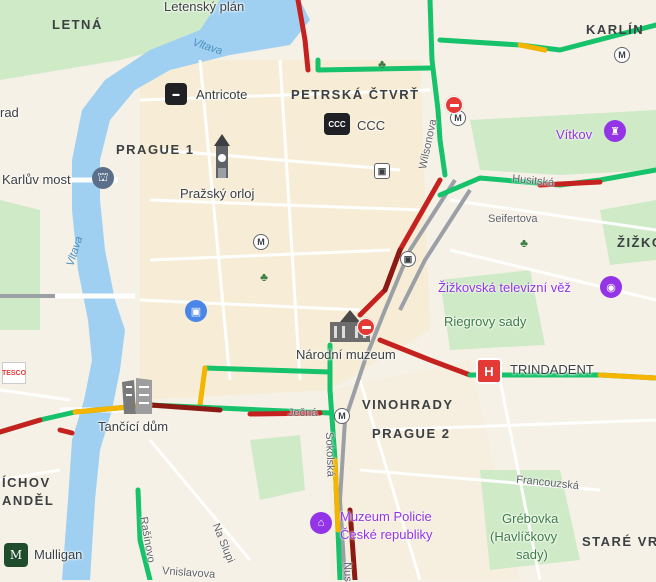 This screenshot has height=582, width=656. What do you see at coordinates (137, 394) in the screenshot?
I see `dancing-house-icon` at bounding box center [137, 394].